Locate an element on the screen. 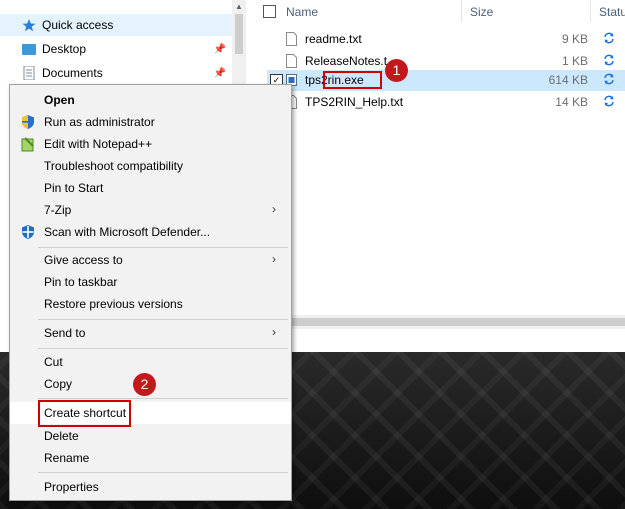 This screenshot has height=509, width=625. callout-badge-2: 2 is located at coordinates (144, 384).